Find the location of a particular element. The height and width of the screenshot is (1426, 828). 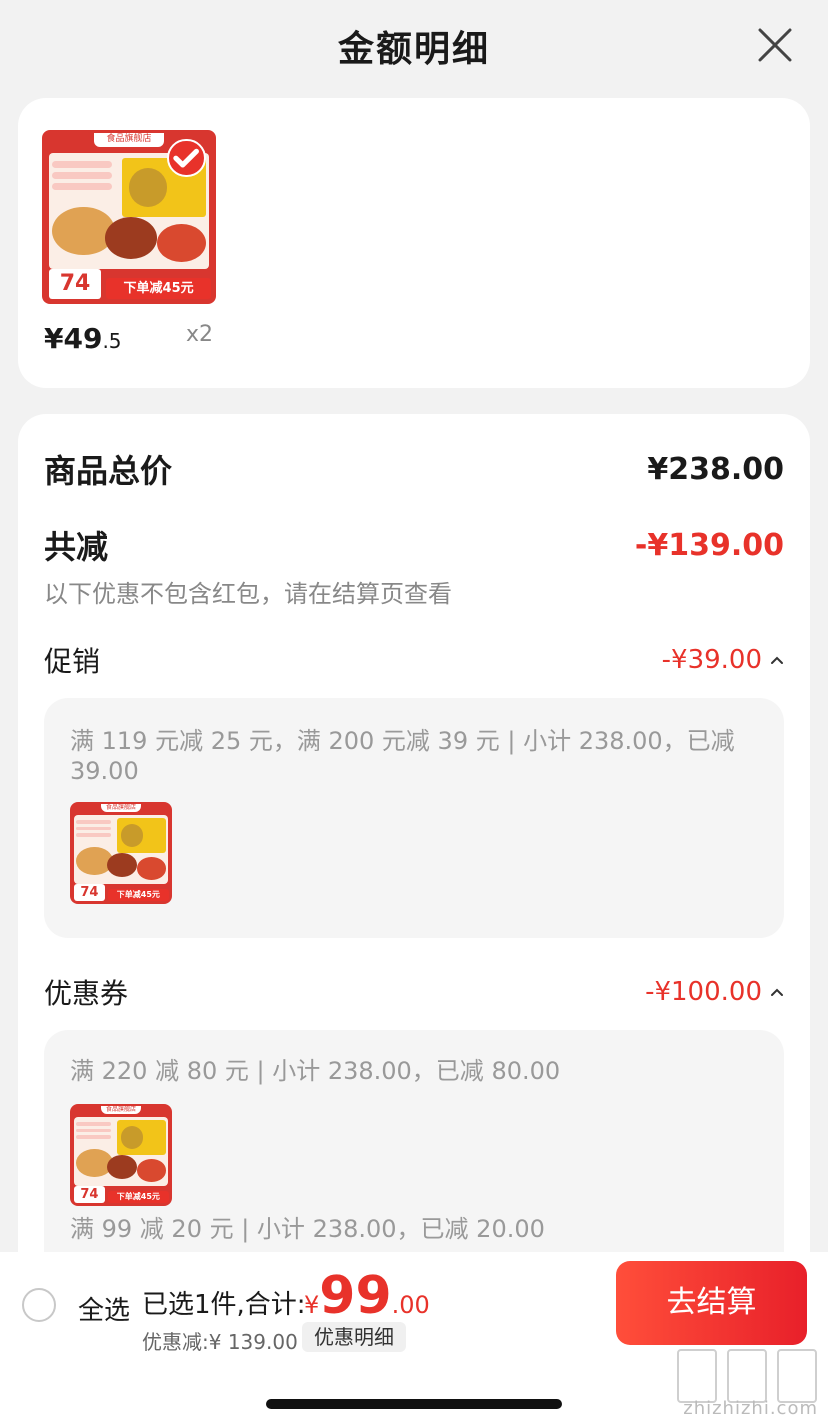

select-all-label: 全选 is located at coordinates (104, 1308).